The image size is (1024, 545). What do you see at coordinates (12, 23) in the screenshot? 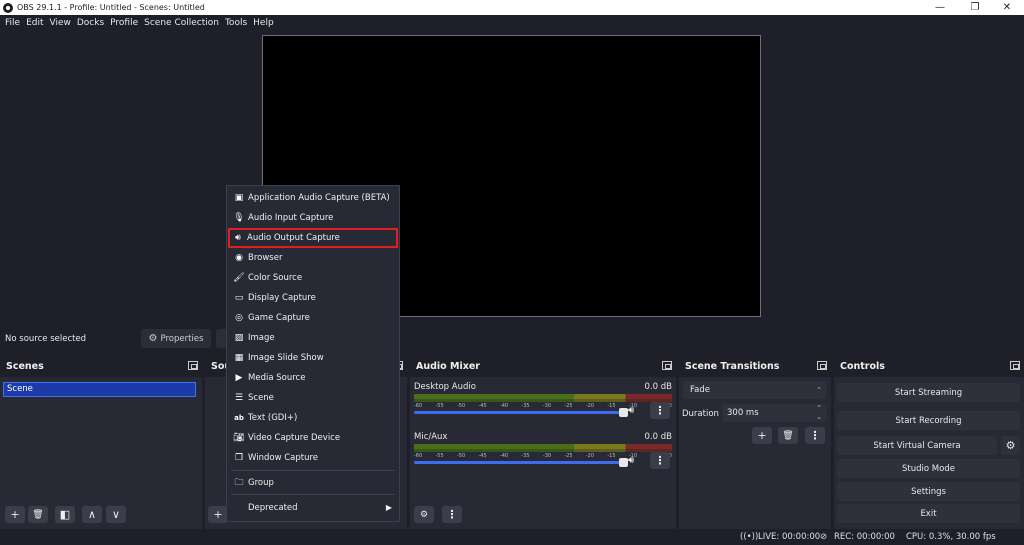
I see `menu-file: File` at bounding box center [12, 23].